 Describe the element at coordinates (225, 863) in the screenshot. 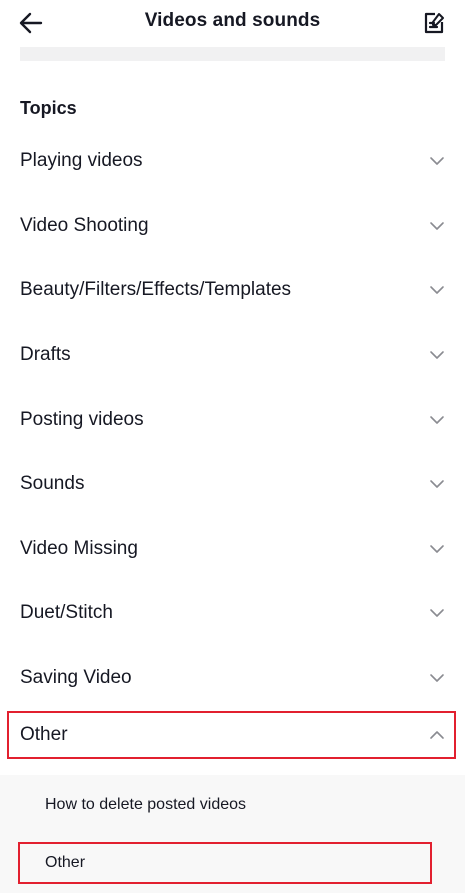

I see `subtopic-other: Other` at that location.